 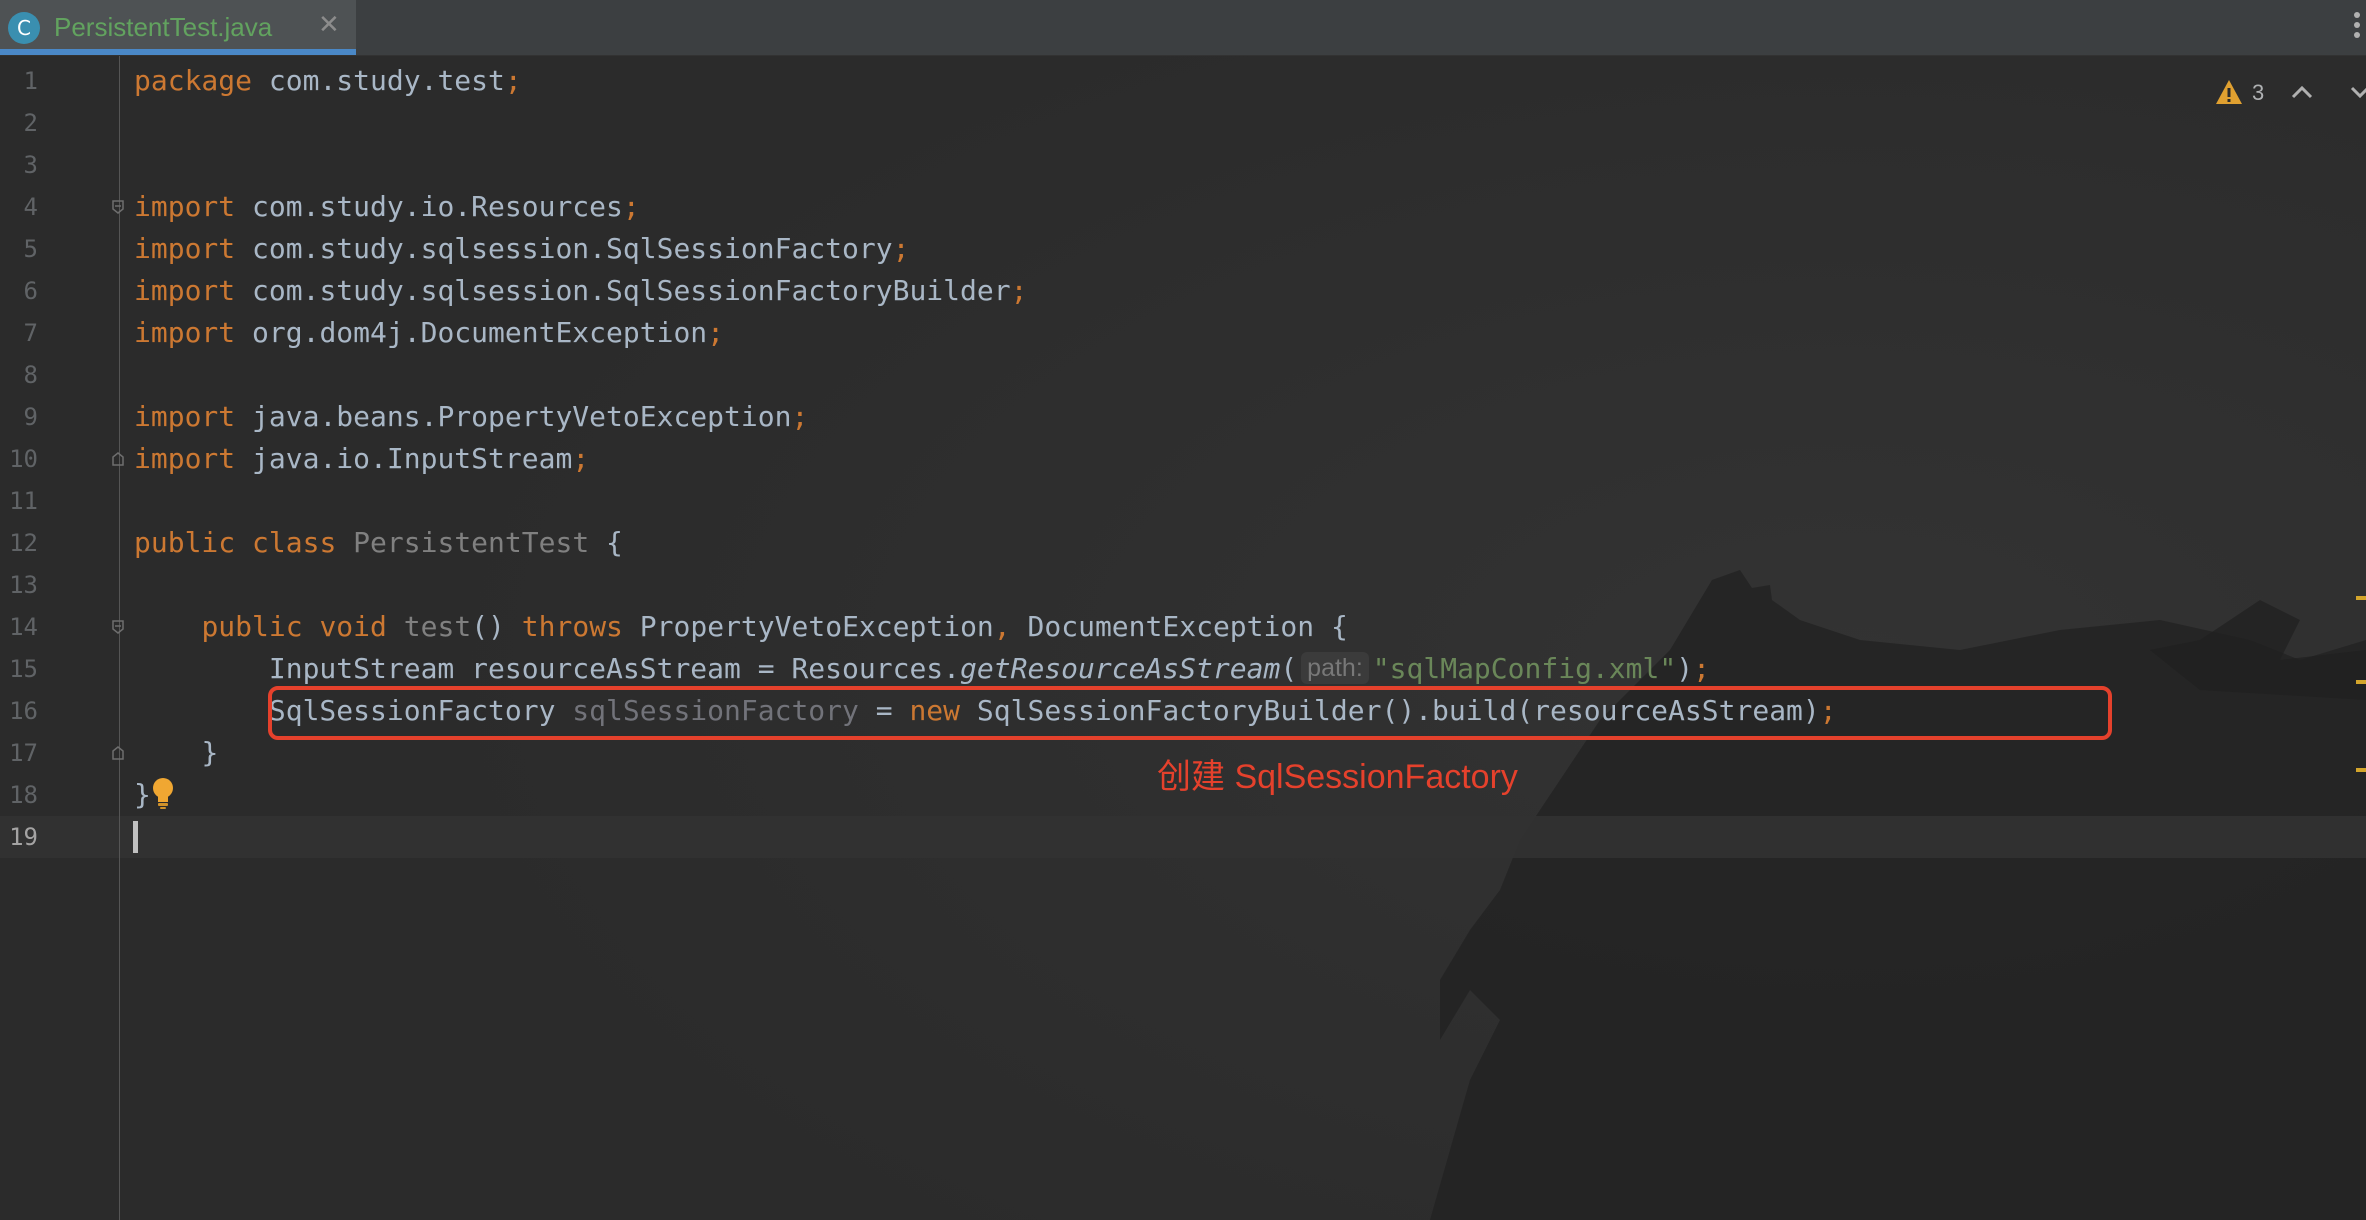 I want to click on line-number: 19, so click(x=23, y=837).